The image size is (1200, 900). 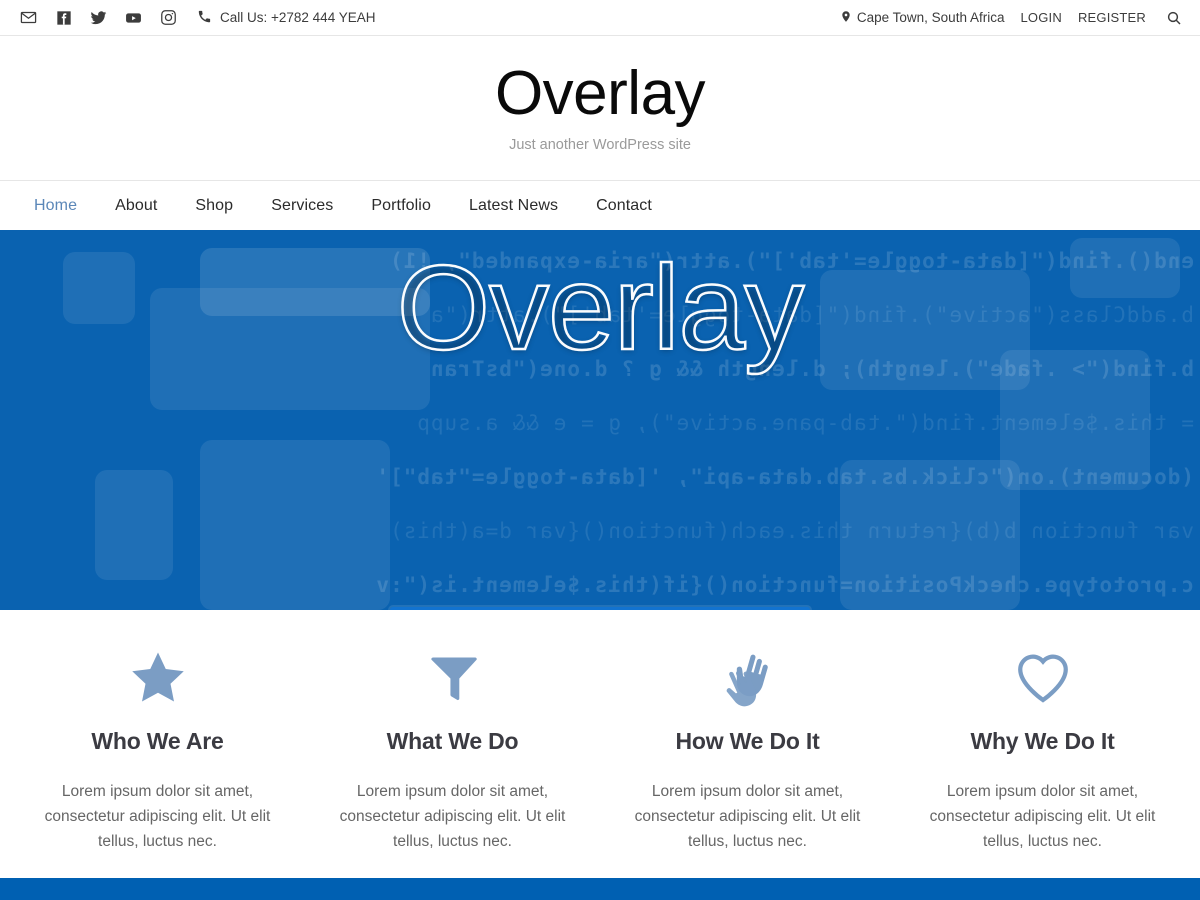 What do you see at coordinates (1040, 17) in the screenshot?
I see `login-link: LOGIN` at bounding box center [1040, 17].